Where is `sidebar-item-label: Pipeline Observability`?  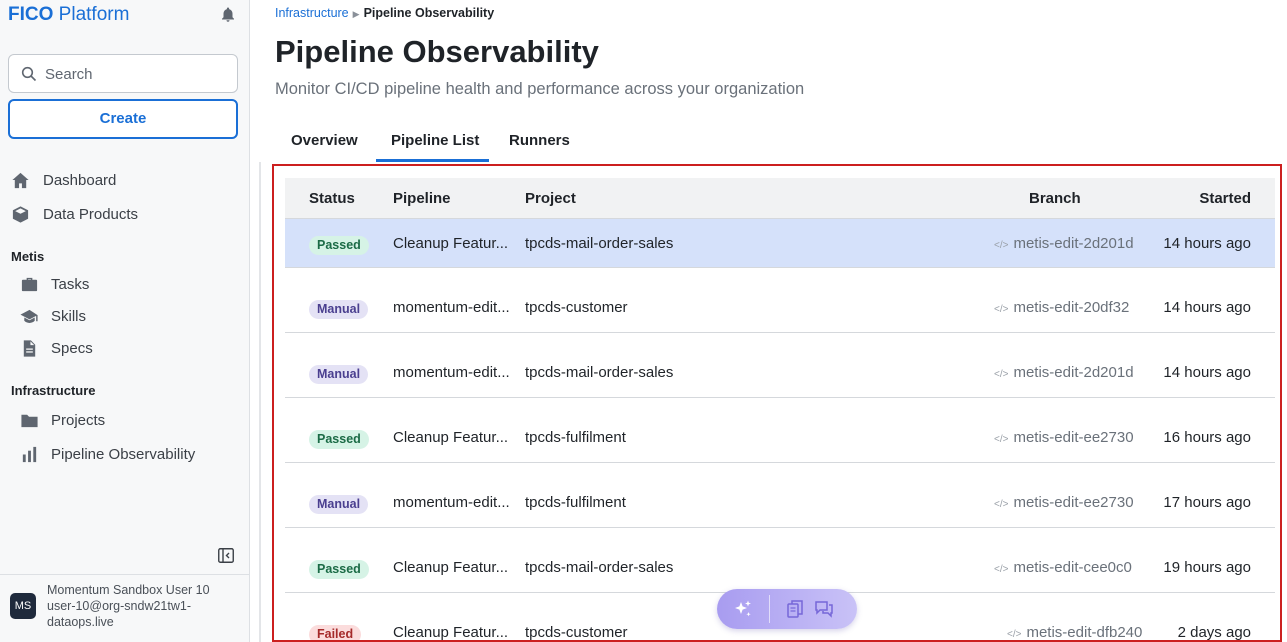
sidebar-item-label: Pipeline Observability is located at coordinates (123, 454).